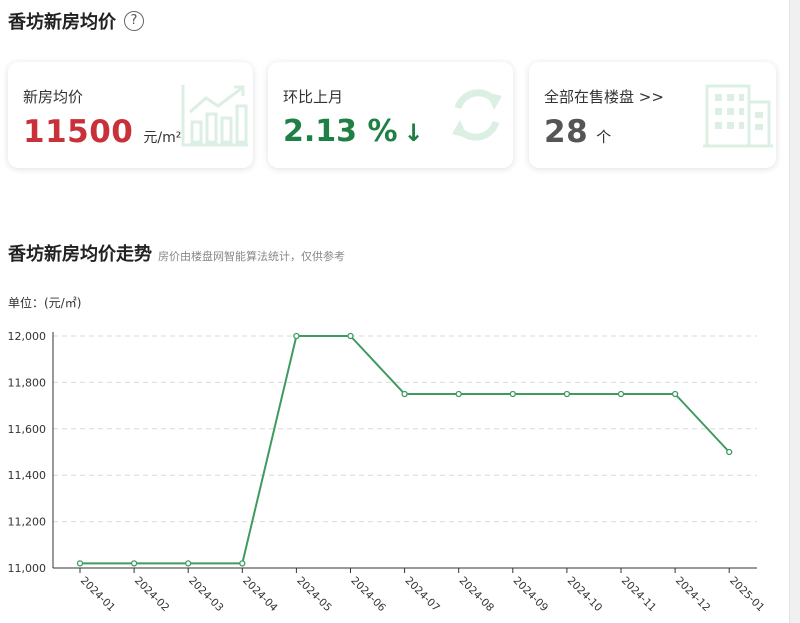  I want to click on y-tick-label: 11,200, so click(27, 522).